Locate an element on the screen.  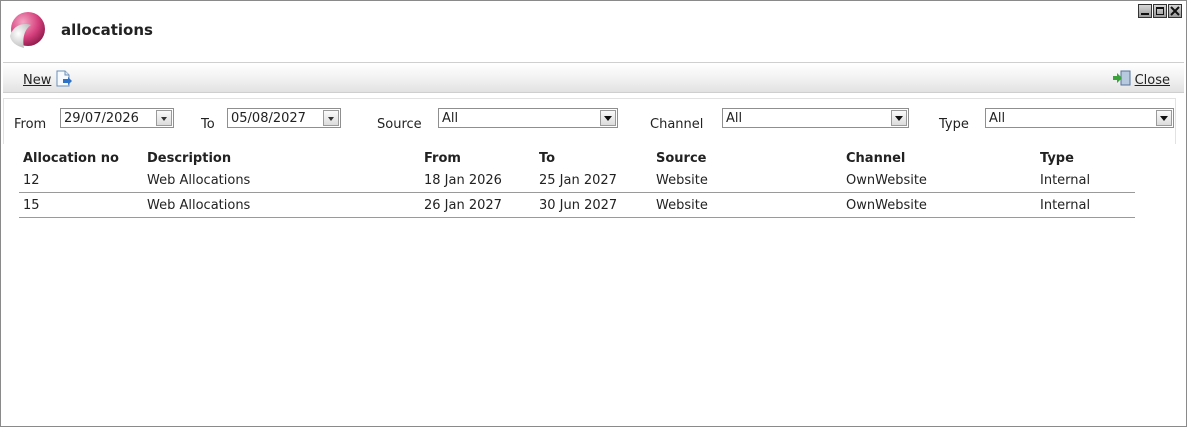
column-header-allocation-no: Allocation no is located at coordinates (81, 158).